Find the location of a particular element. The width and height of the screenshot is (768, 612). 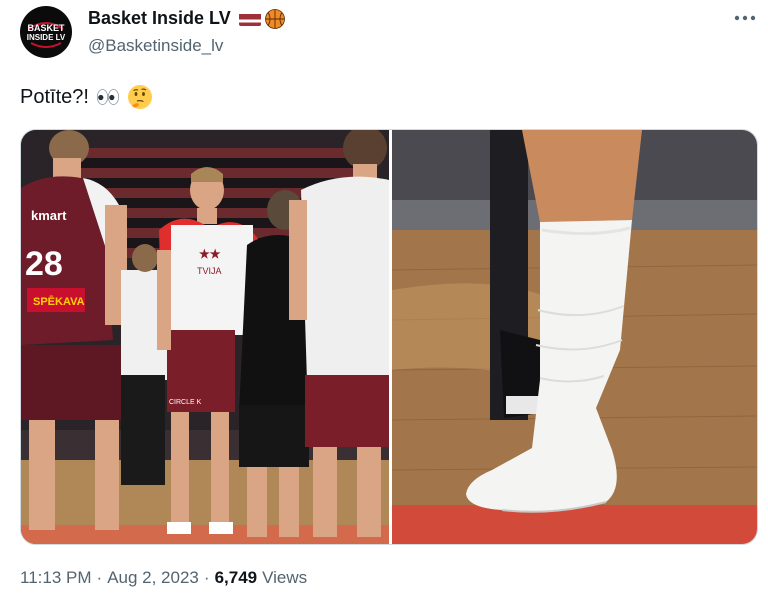

latvia-flag-icon is located at coordinates (249, 19).